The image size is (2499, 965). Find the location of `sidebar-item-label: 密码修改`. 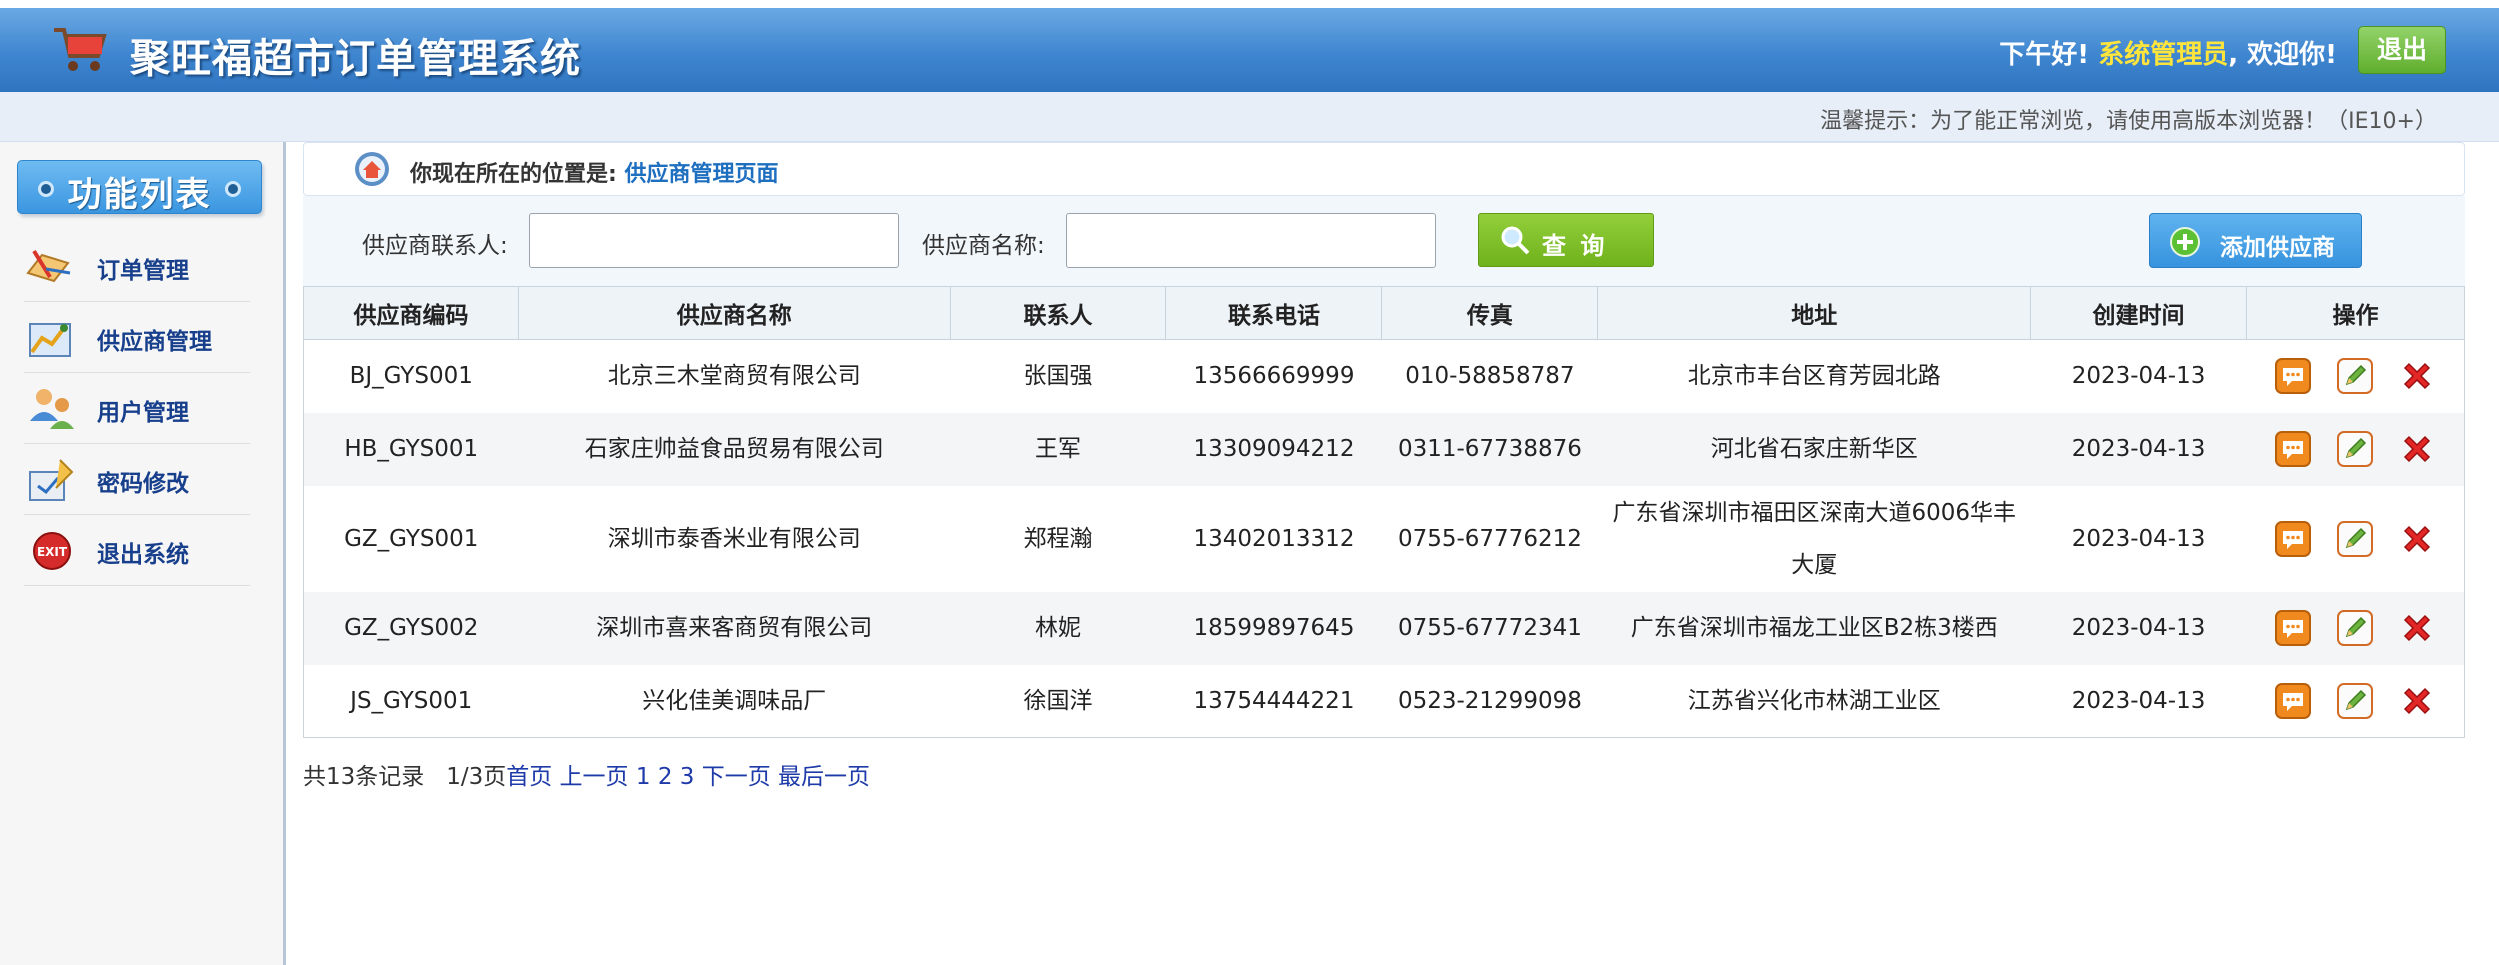

sidebar-item-label: 密码修改 is located at coordinates (143, 484).